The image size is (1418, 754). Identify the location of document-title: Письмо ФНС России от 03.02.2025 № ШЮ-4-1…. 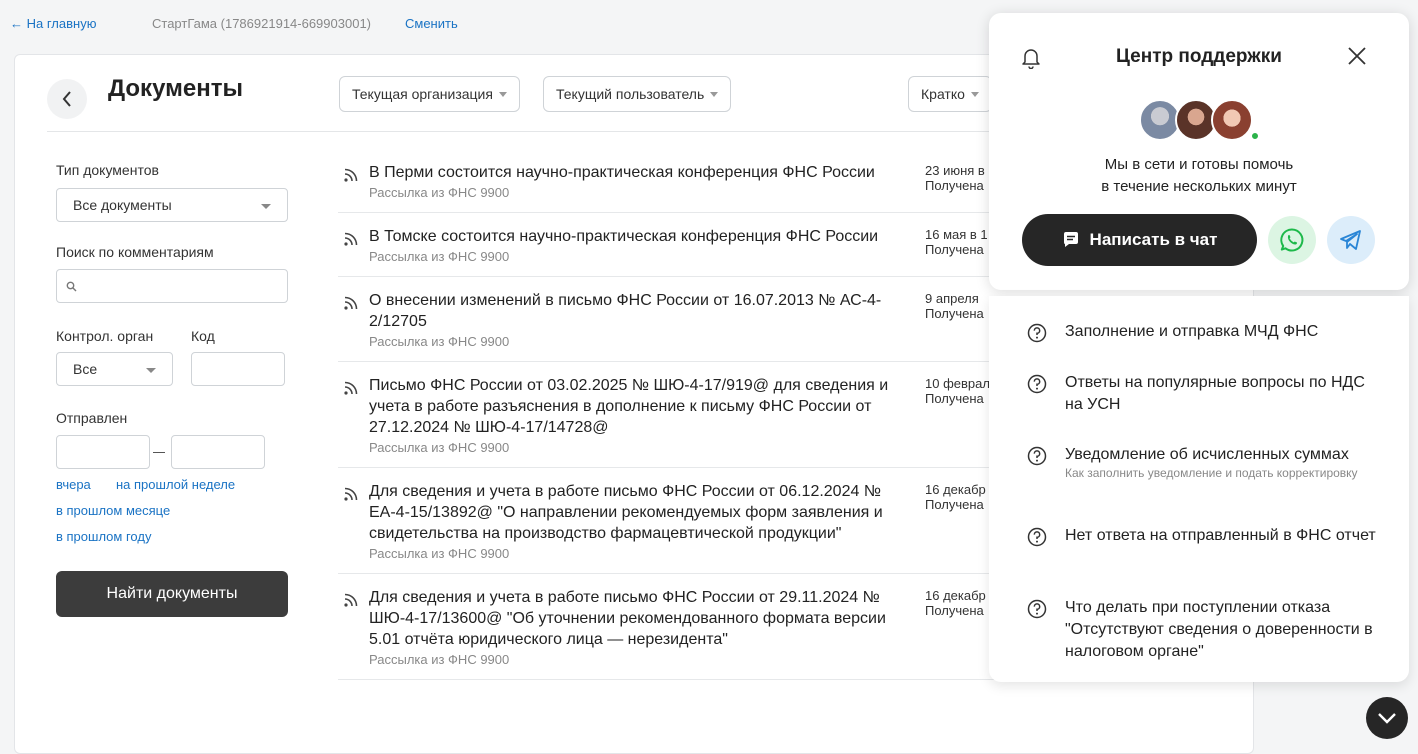
(639, 406).